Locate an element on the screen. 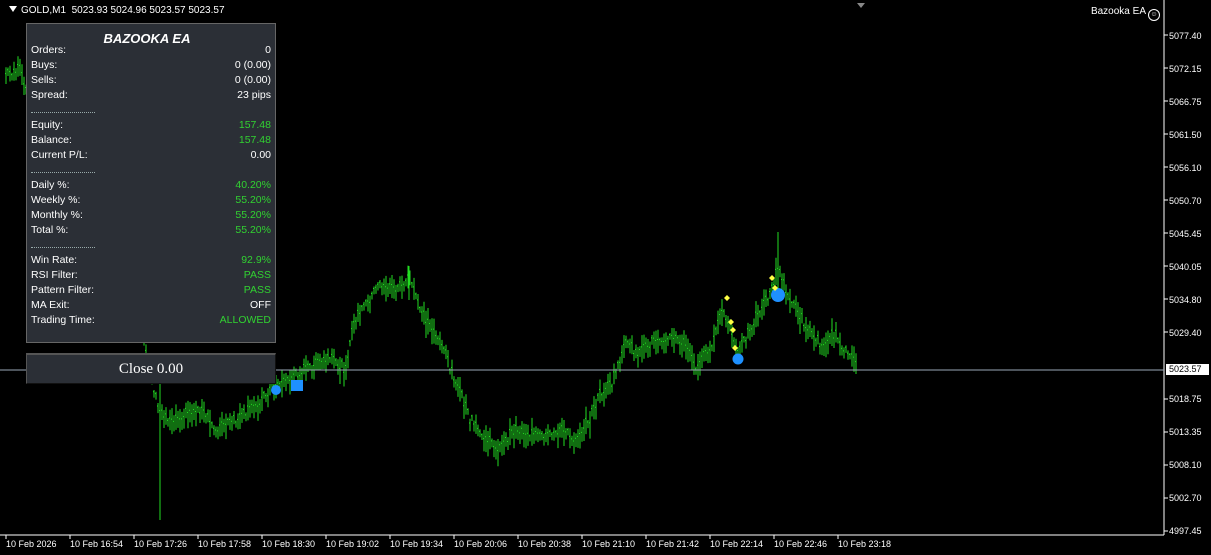 This screenshot has height=555, width=1211. panel-row-label: Weekly %: is located at coordinates (56, 200).